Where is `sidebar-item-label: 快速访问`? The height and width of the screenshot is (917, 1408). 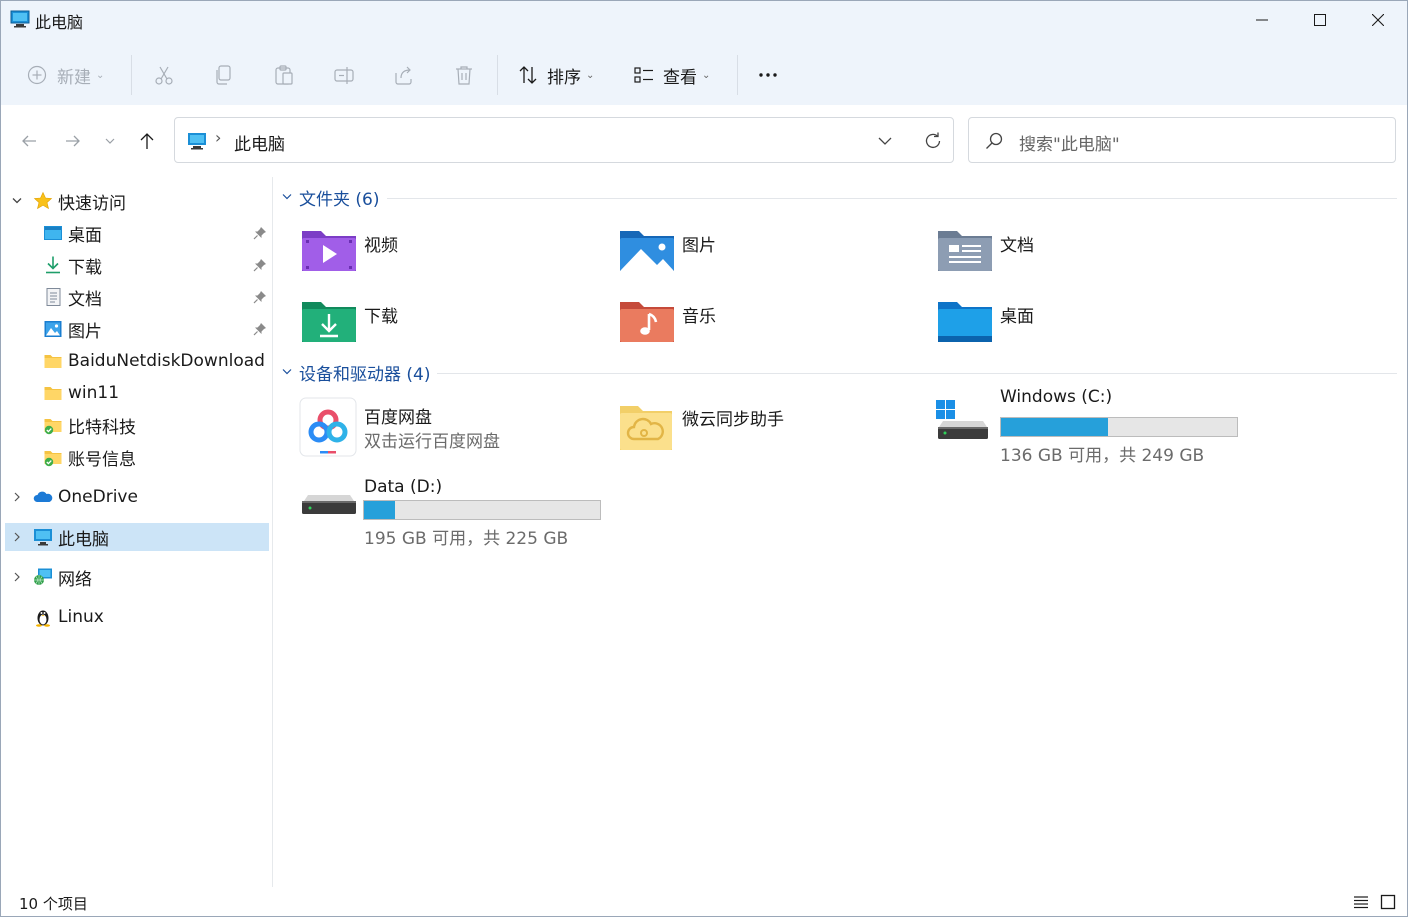
sidebar-item-label: 快速访问 is located at coordinates (92, 203).